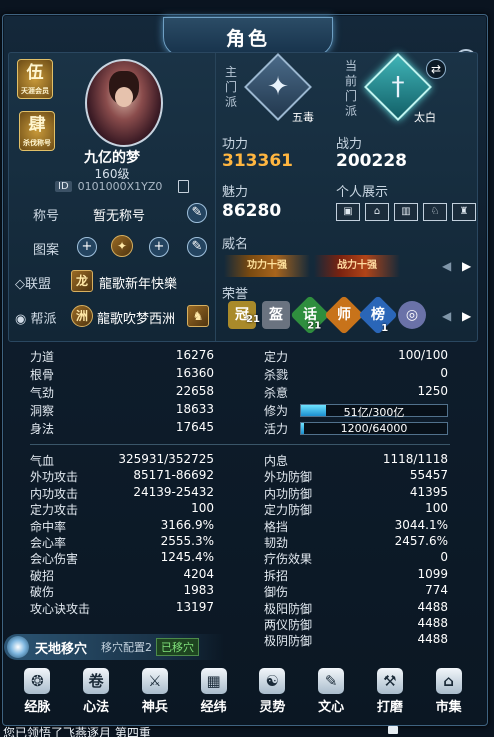  I want to click on grid-icon: ▦, so click(213, 681).